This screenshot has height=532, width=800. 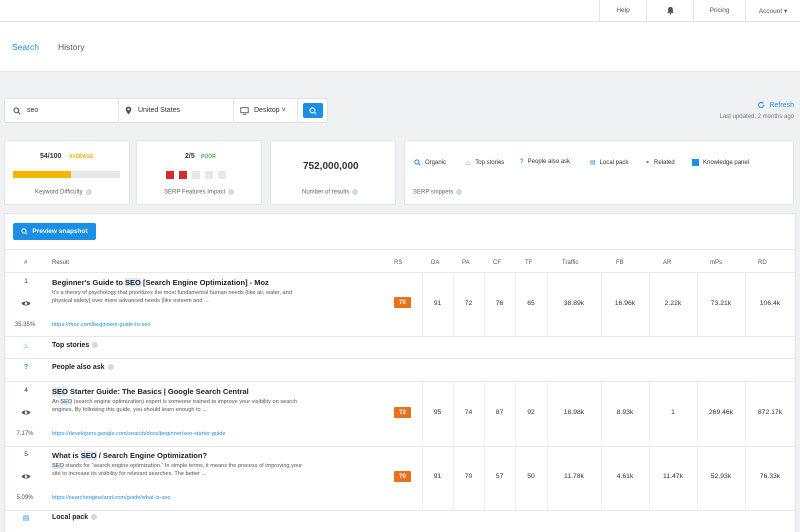 I want to click on col-header-num: #, so click(x=25, y=263).